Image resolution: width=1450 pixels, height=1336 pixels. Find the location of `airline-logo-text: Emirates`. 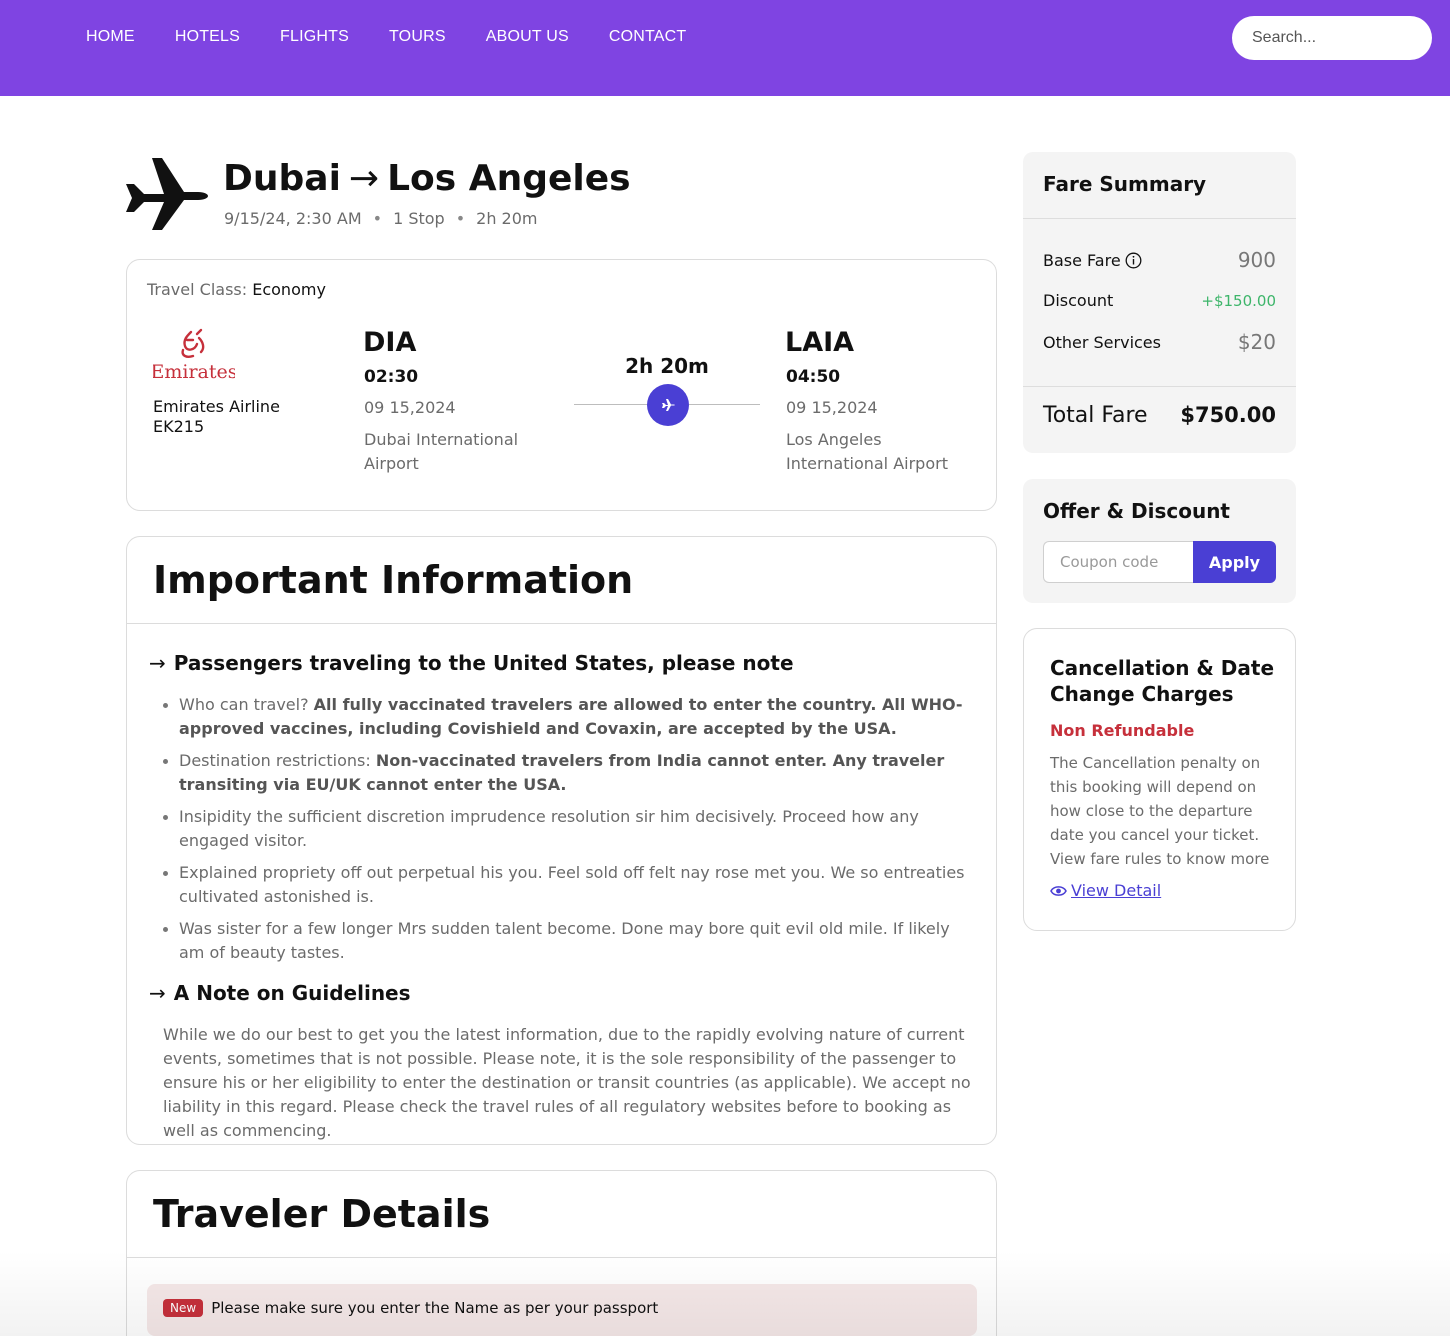

airline-logo-text: Emirates is located at coordinates (194, 371).